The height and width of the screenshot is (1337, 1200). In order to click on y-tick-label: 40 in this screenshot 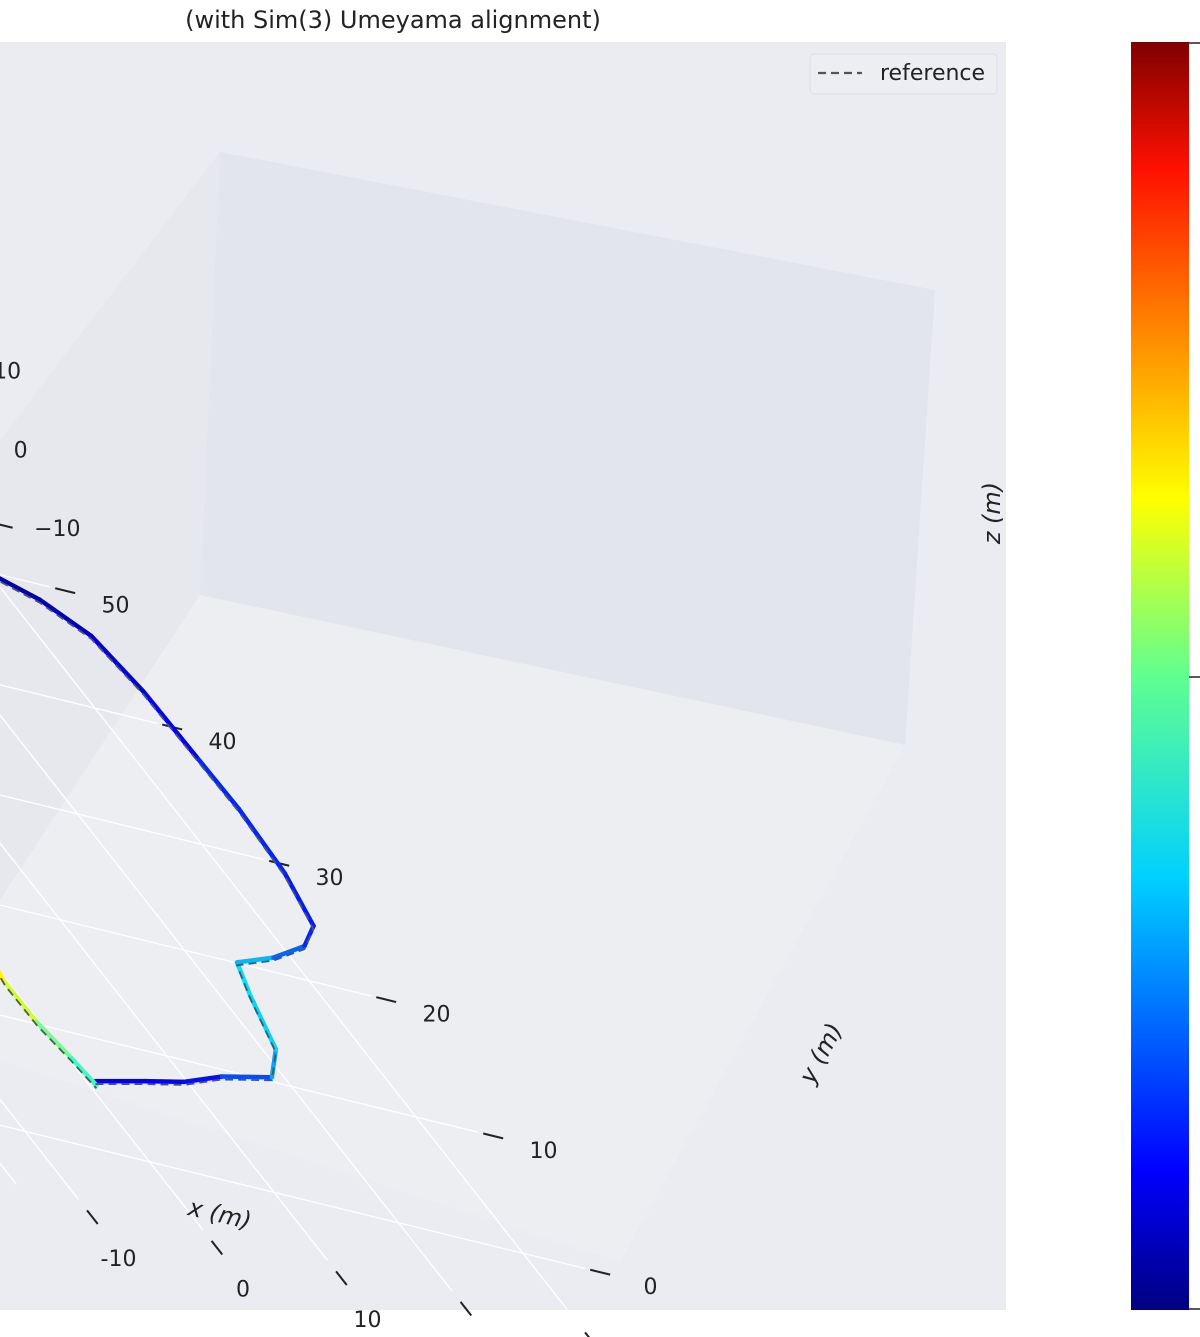, I will do `click(223, 742)`.